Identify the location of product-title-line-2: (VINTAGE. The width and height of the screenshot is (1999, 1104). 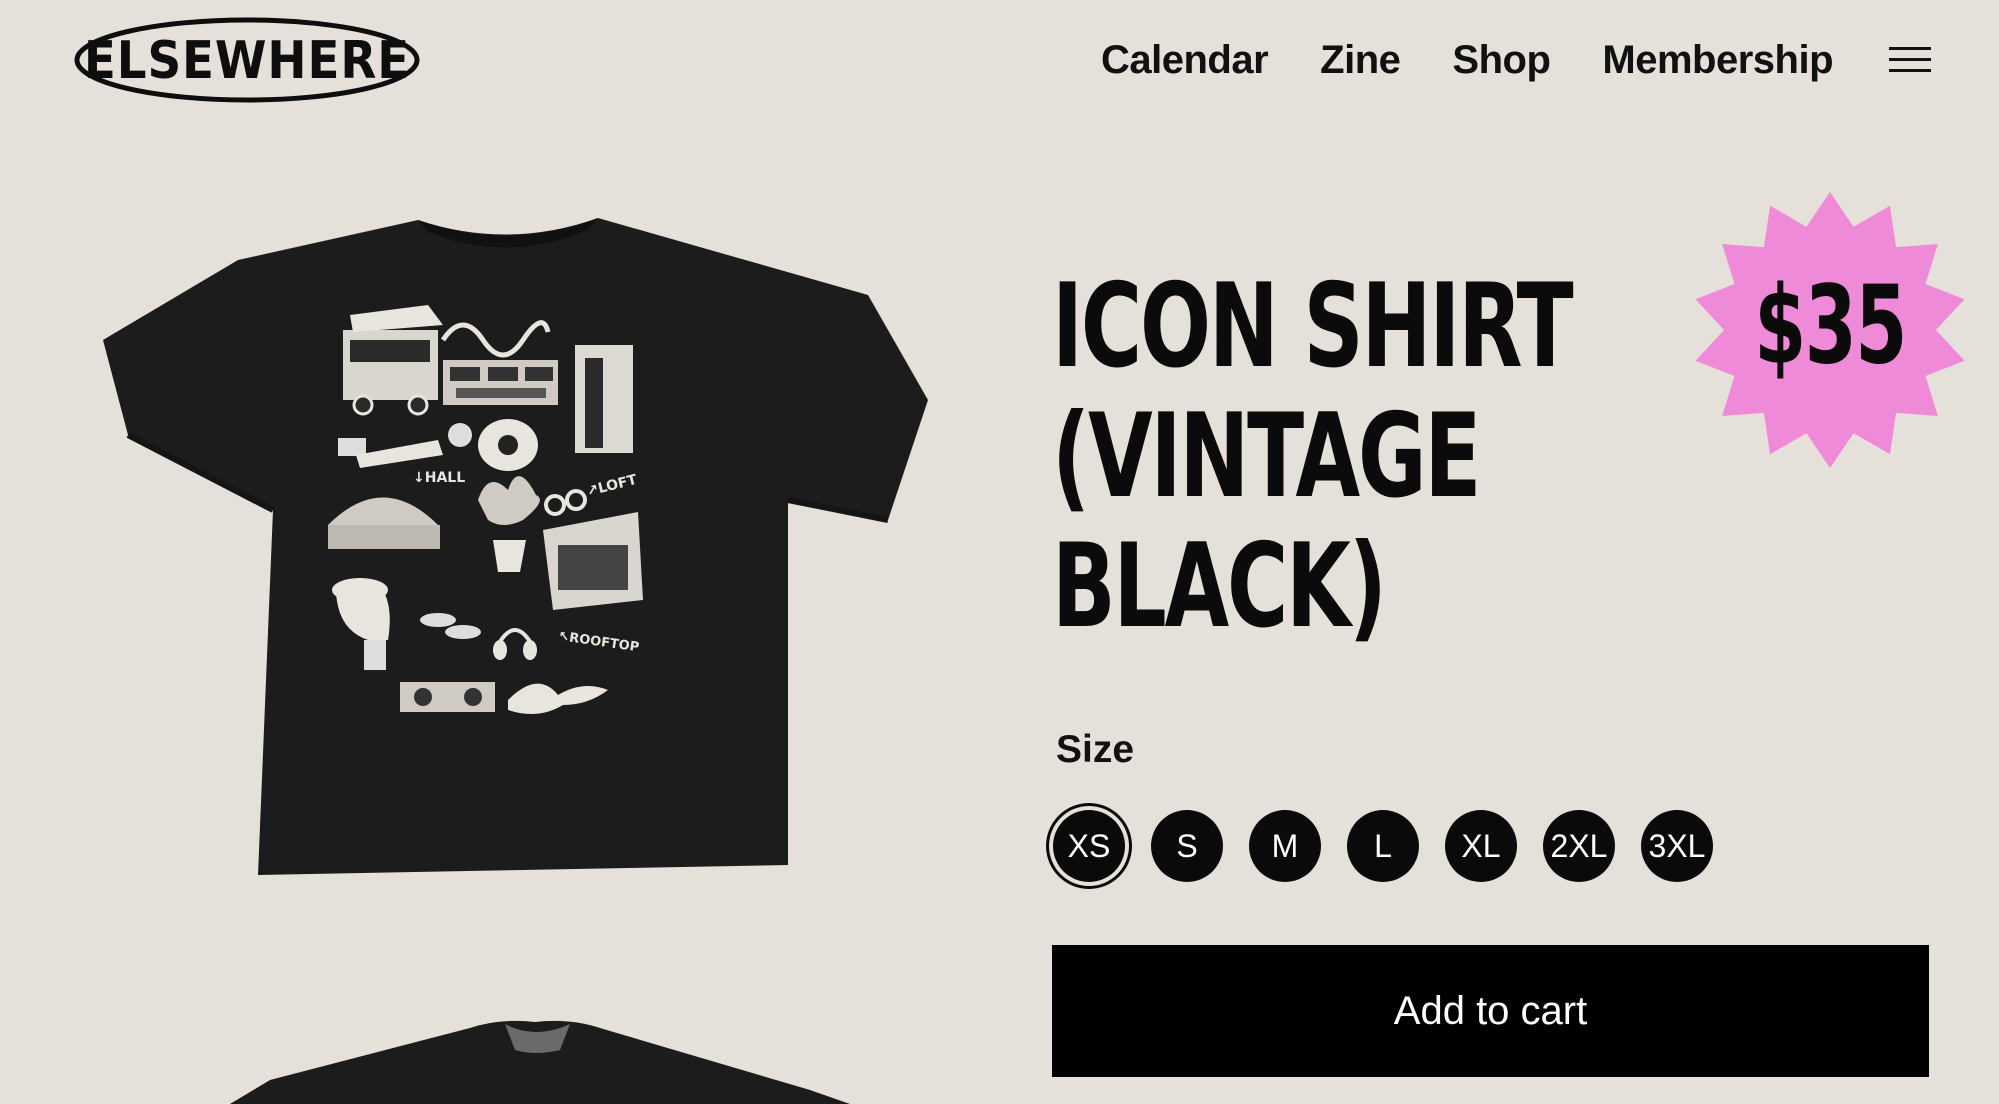
(1266, 456).